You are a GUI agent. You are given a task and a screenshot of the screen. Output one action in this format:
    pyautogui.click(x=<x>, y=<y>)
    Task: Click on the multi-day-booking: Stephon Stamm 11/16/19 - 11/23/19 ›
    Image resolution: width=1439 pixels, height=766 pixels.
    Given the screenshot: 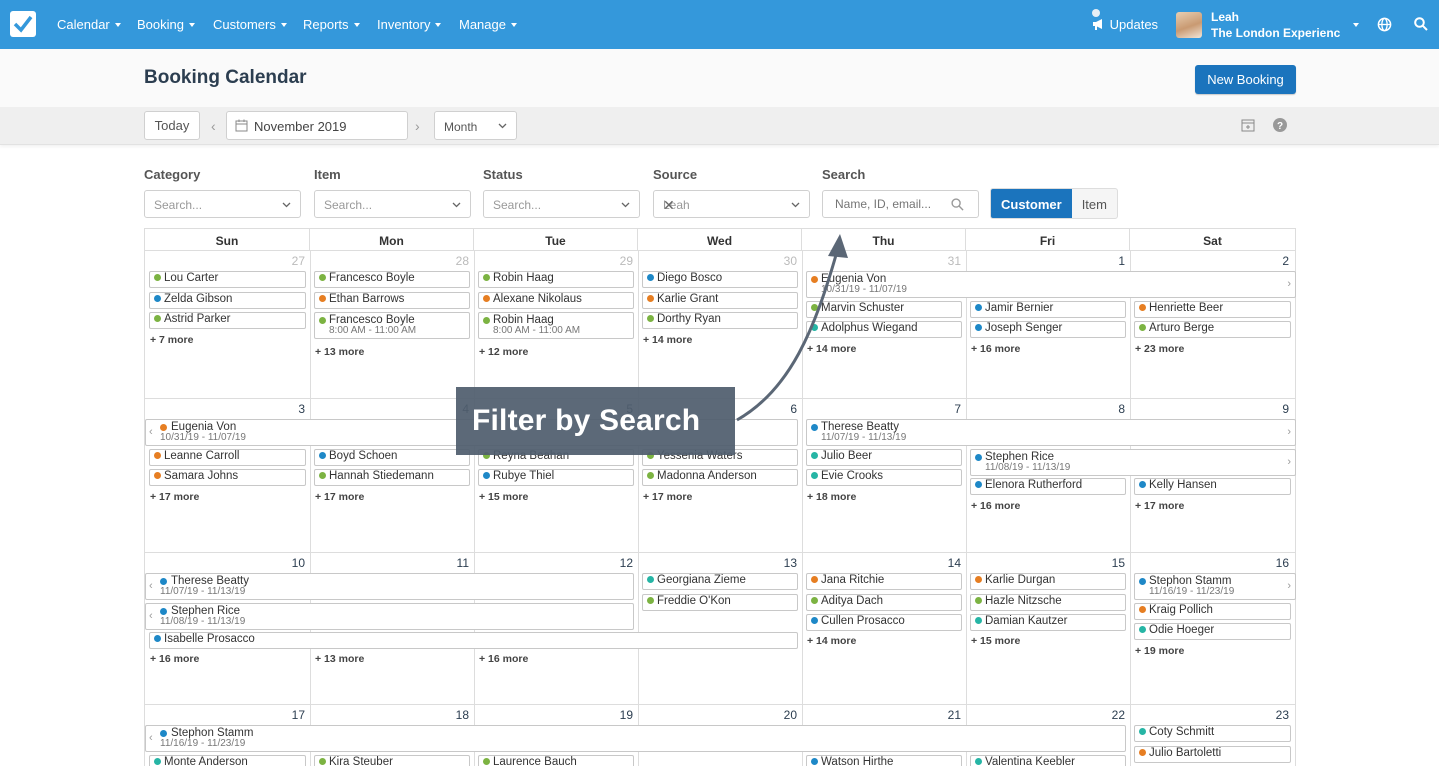 What is the action you would take?
    pyautogui.click(x=1215, y=586)
    